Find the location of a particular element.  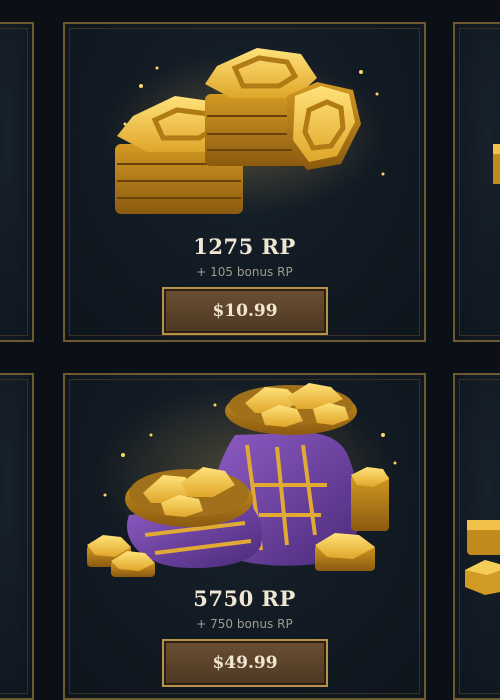

rp-amount: 5750 RP is located at coordinates (244, 598).